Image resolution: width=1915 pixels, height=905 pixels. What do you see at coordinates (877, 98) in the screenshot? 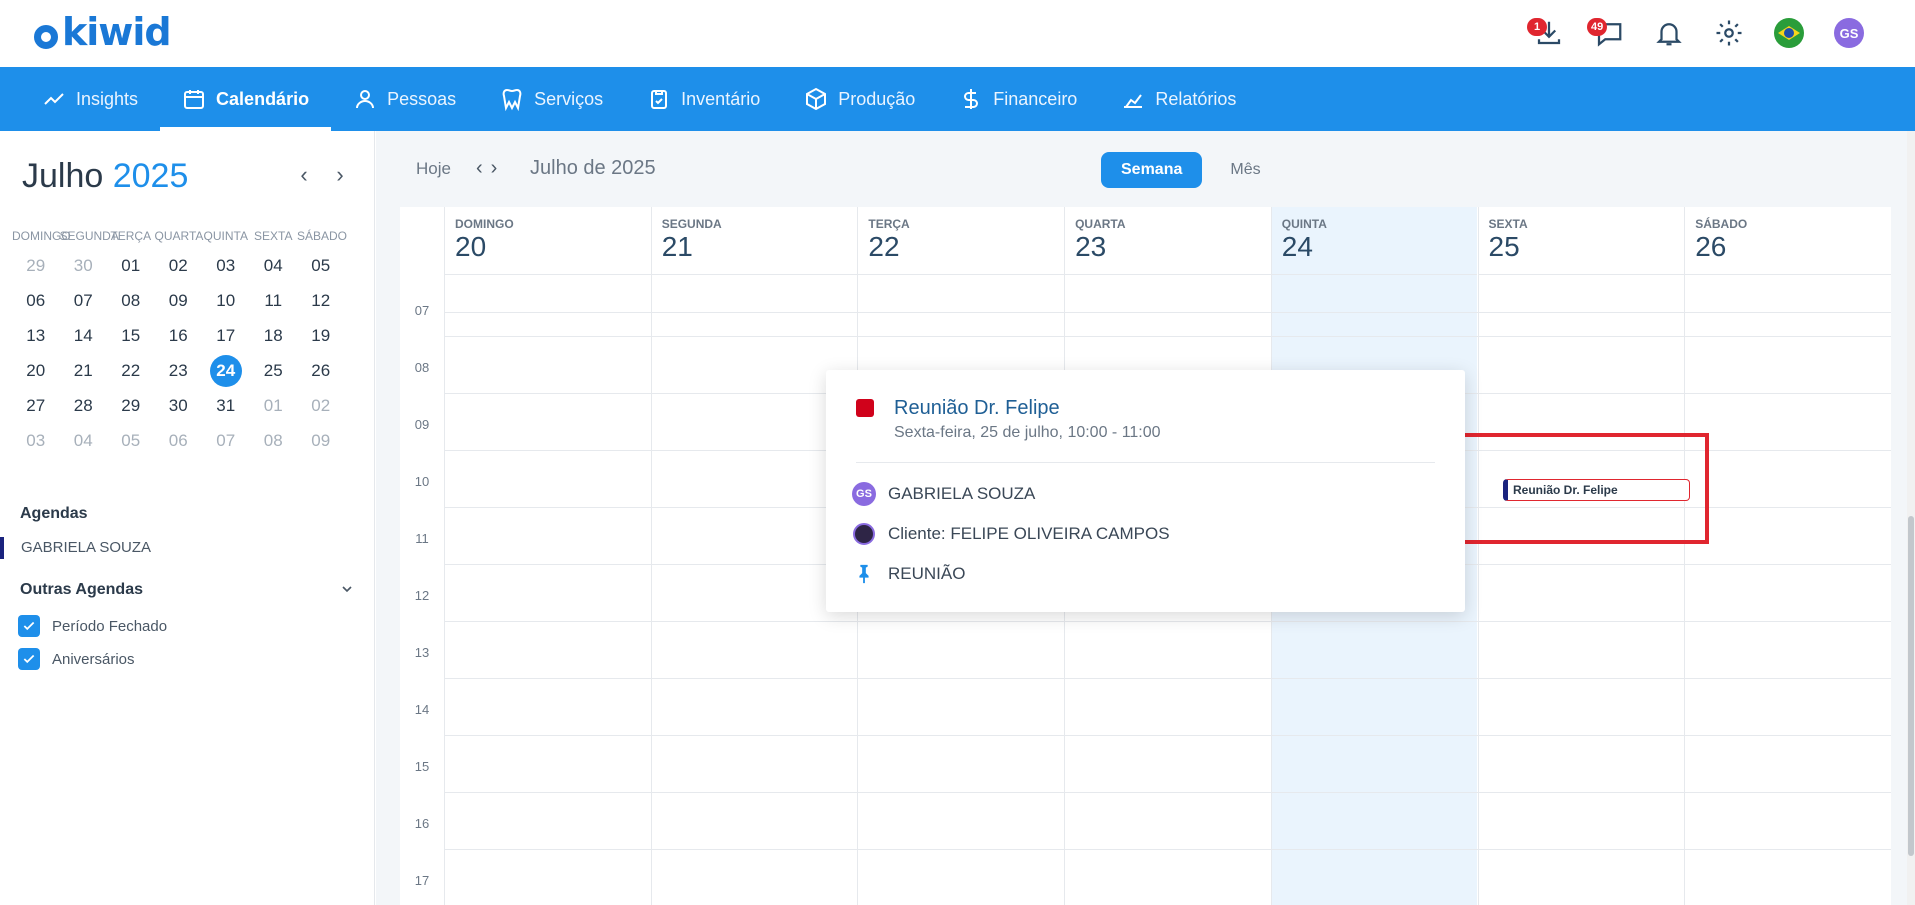
I see `nav-label: Produção` at bounding box center [877, 98].